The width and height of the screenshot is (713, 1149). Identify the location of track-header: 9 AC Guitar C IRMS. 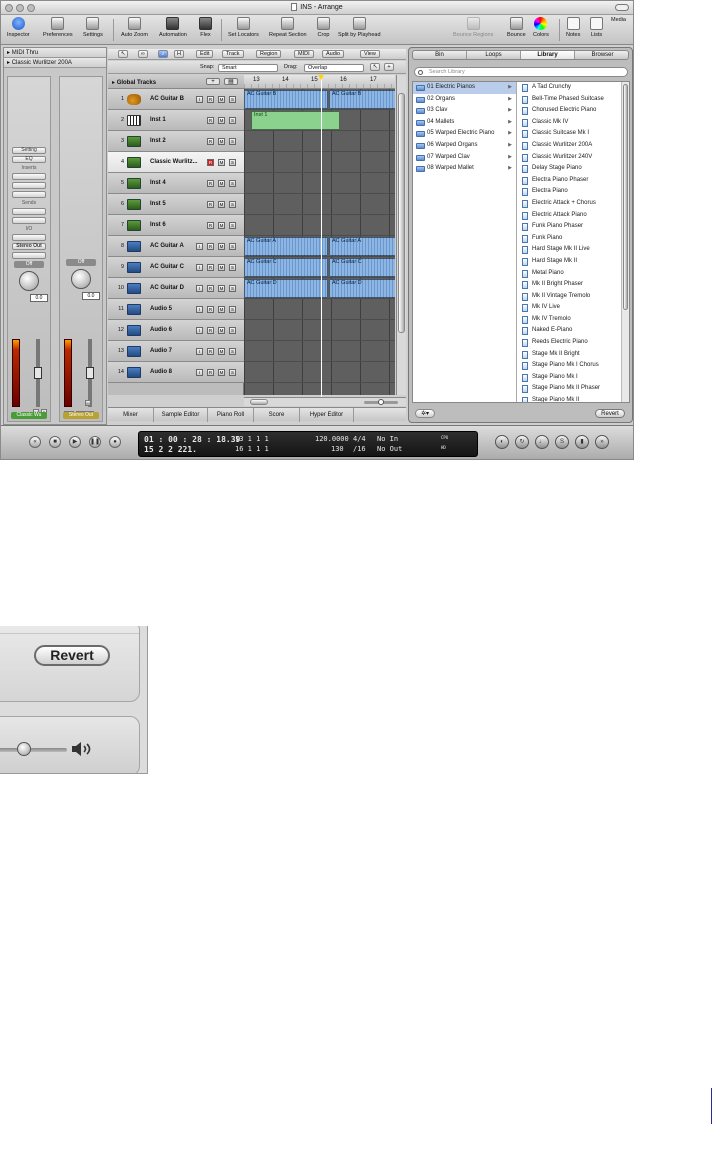
(176, 267).